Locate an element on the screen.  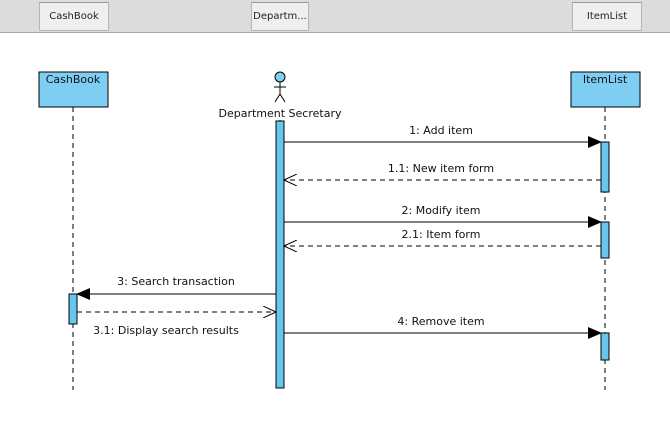
message-1-1-new-item-form: 1.1: New item form is located at coordinates (442, 171).